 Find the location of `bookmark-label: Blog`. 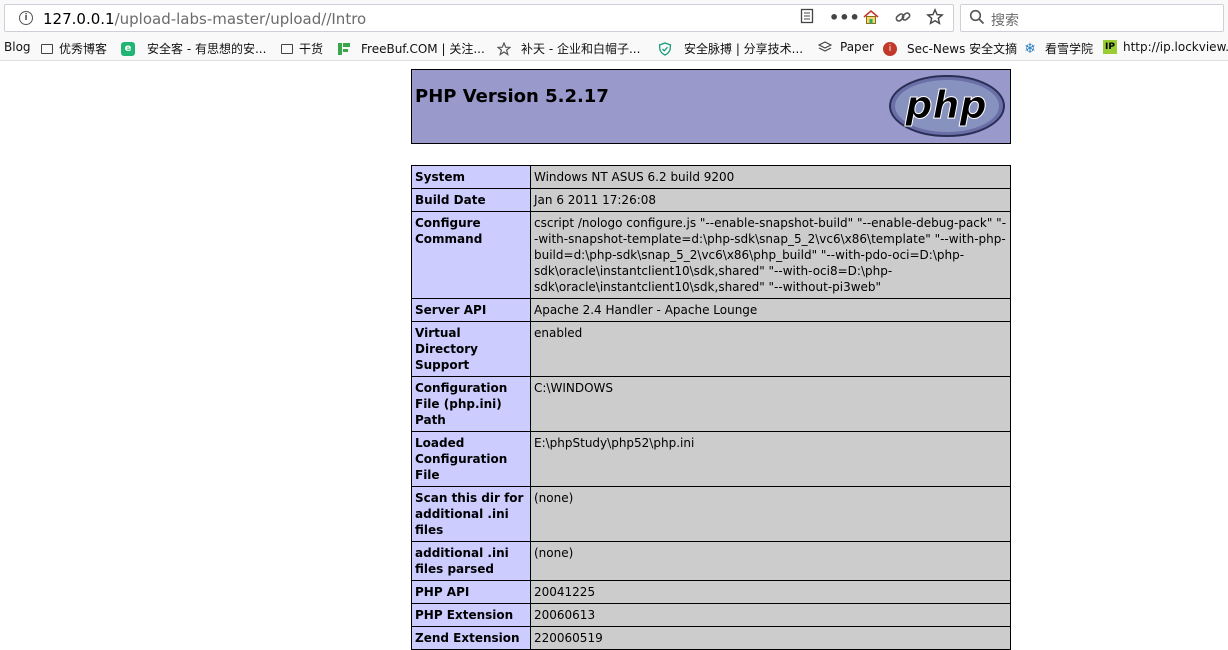

bookmark-label: Blog is located at coordinates (17, 47).